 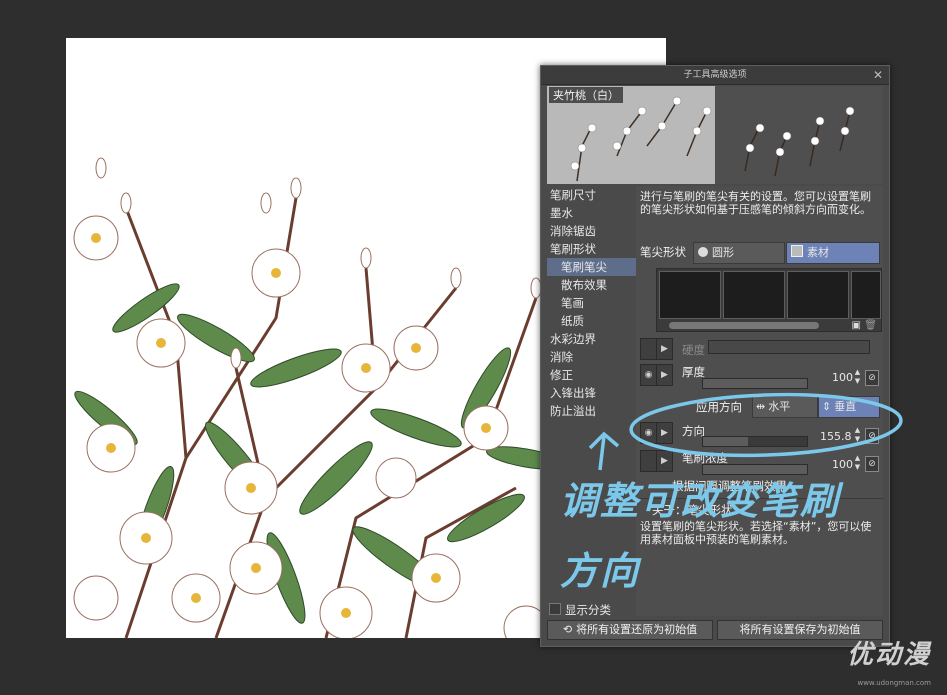 What do you see at coordinates (870, 325) in the screenshot?
I see `delete-icon: 🗑` at bounding box center [870, 325].